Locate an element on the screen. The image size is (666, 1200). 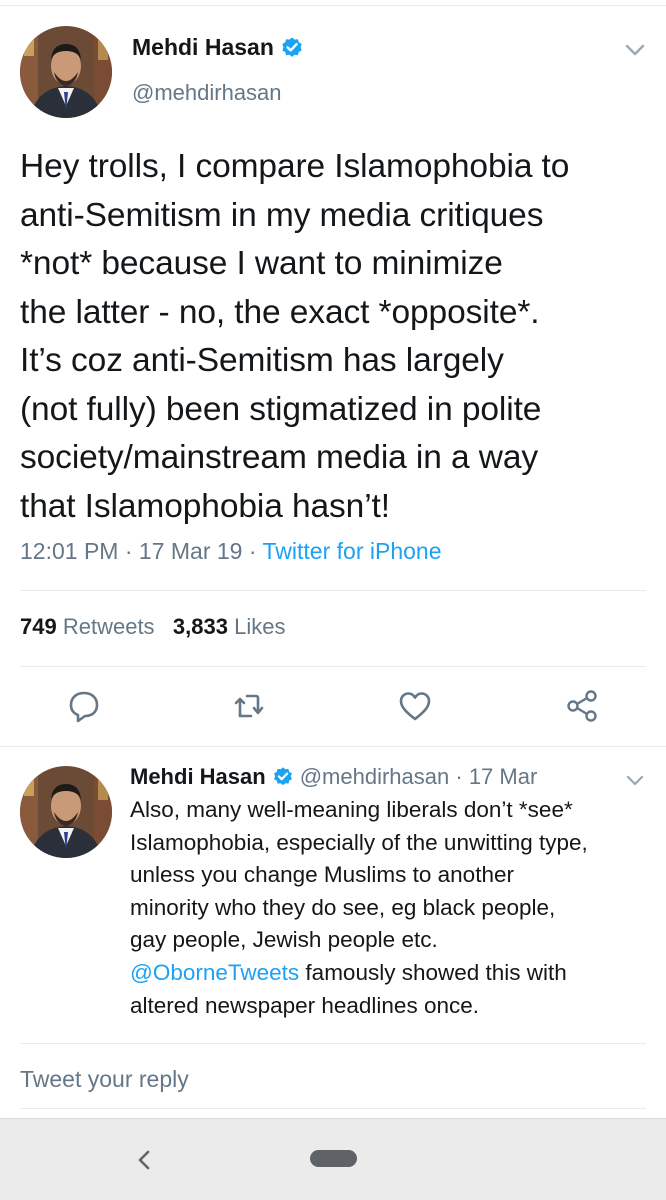
reply-text-fragment: famously showed this with is located at coordinates (433, 972).